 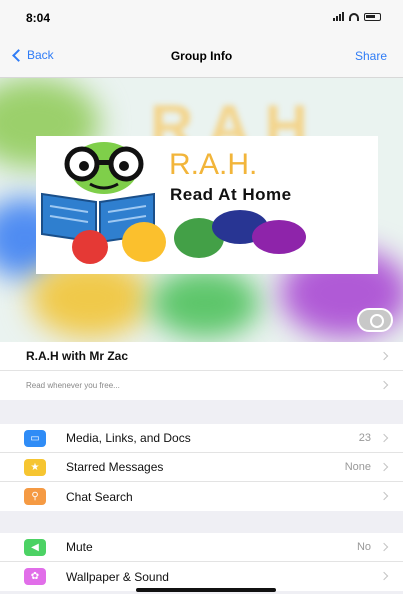 What do you see at coordinates (77, 356) in the screenshot?
I see `group-name: R.A.H with Mr Zac` at bounding box center [77, 356].